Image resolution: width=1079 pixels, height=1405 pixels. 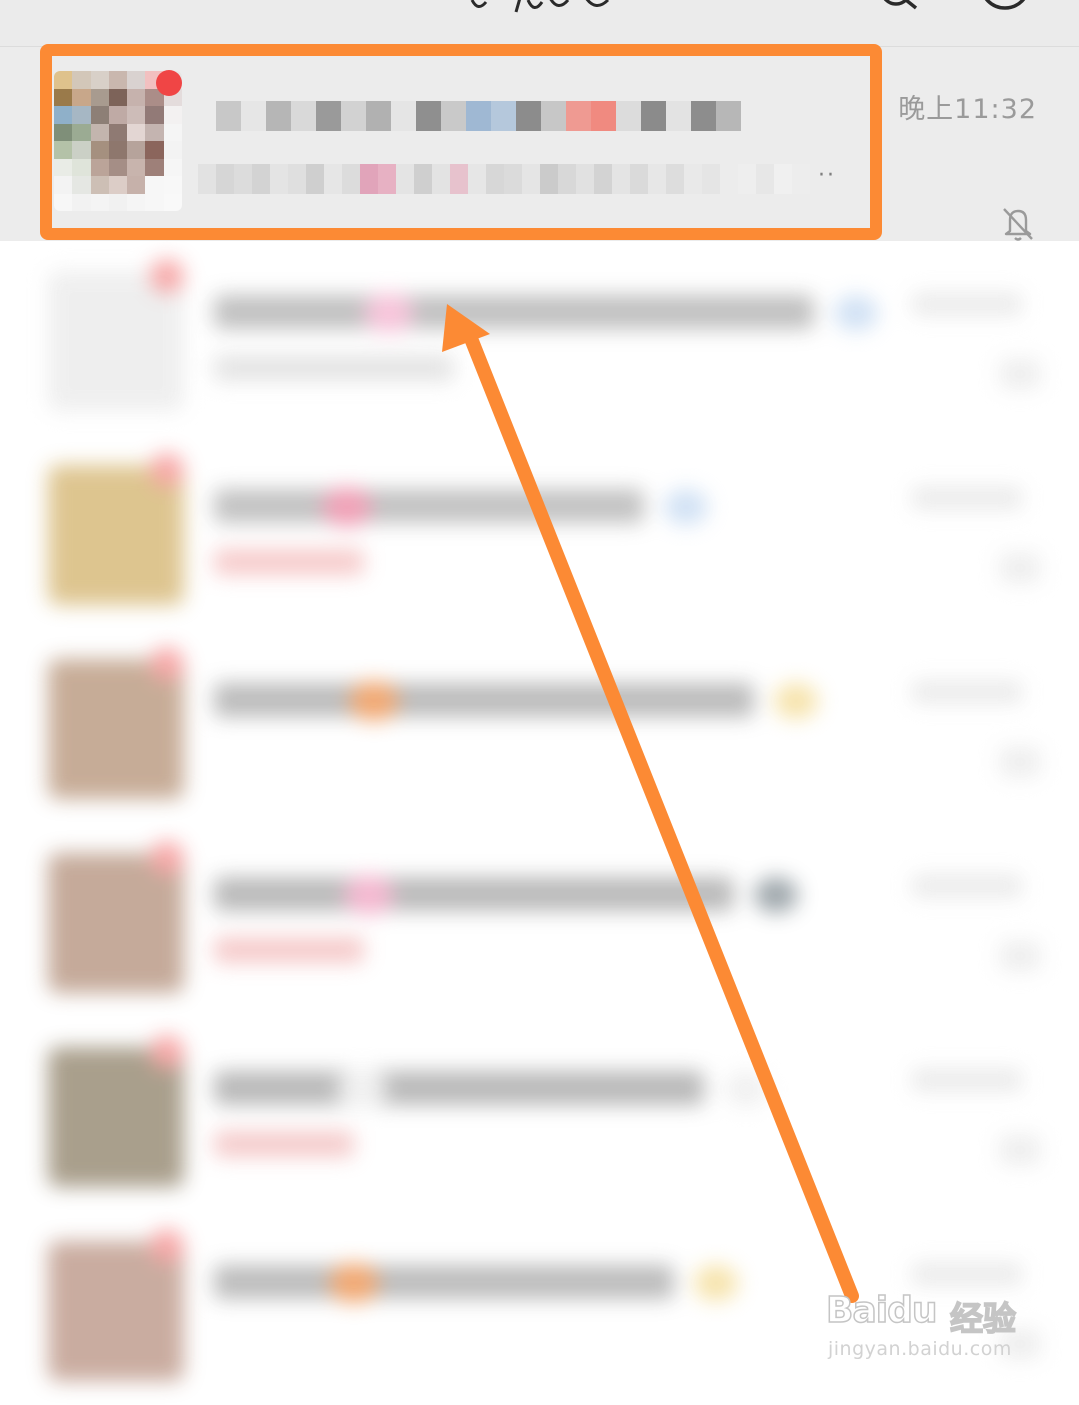 I want to click on mute-bell-icon, so click(x=1018, y=224).